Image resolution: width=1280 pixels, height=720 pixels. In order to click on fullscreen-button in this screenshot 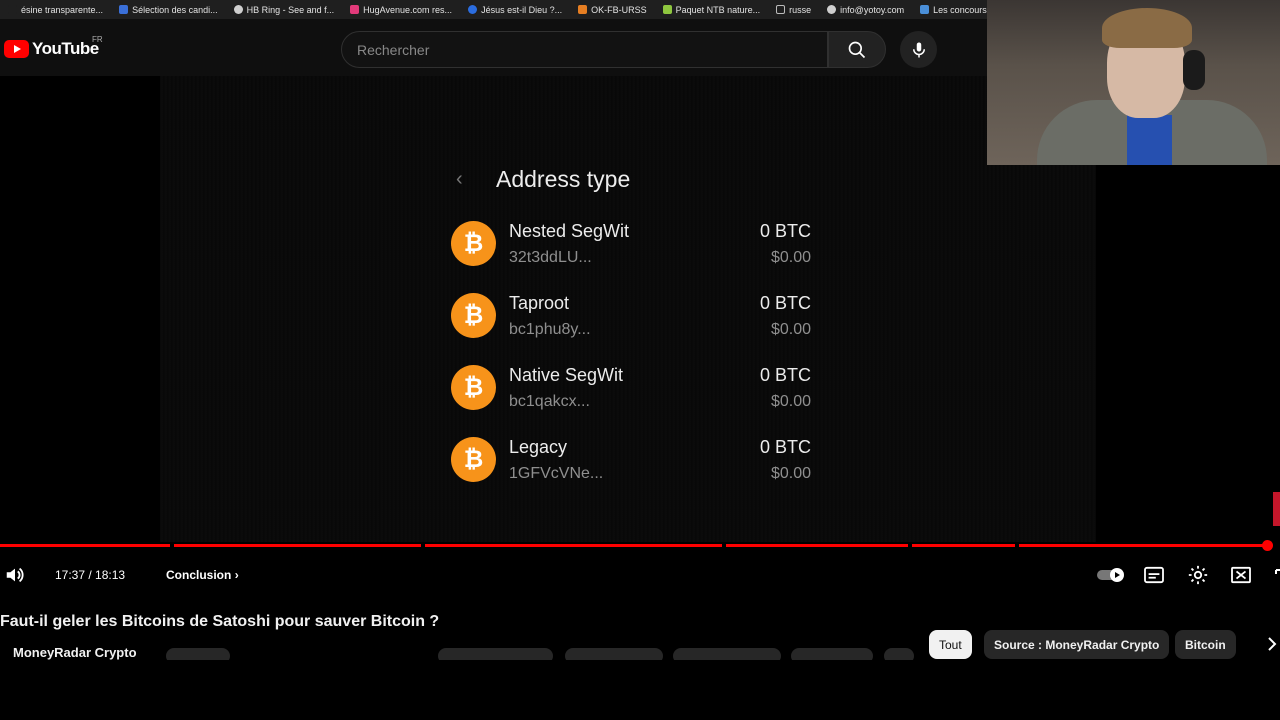, I will do `click(1275, 575)`.